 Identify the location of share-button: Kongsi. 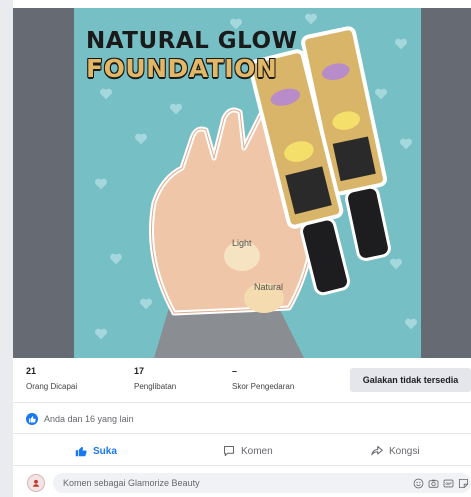
(395, 451).